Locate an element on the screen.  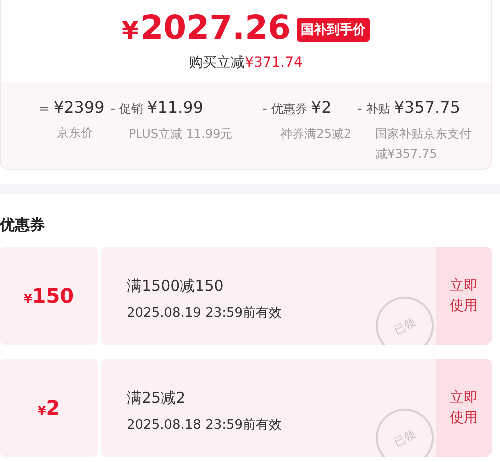
coupon-validity: 2025.08.19 23:59前有效 is located at coordinates (205, 313).